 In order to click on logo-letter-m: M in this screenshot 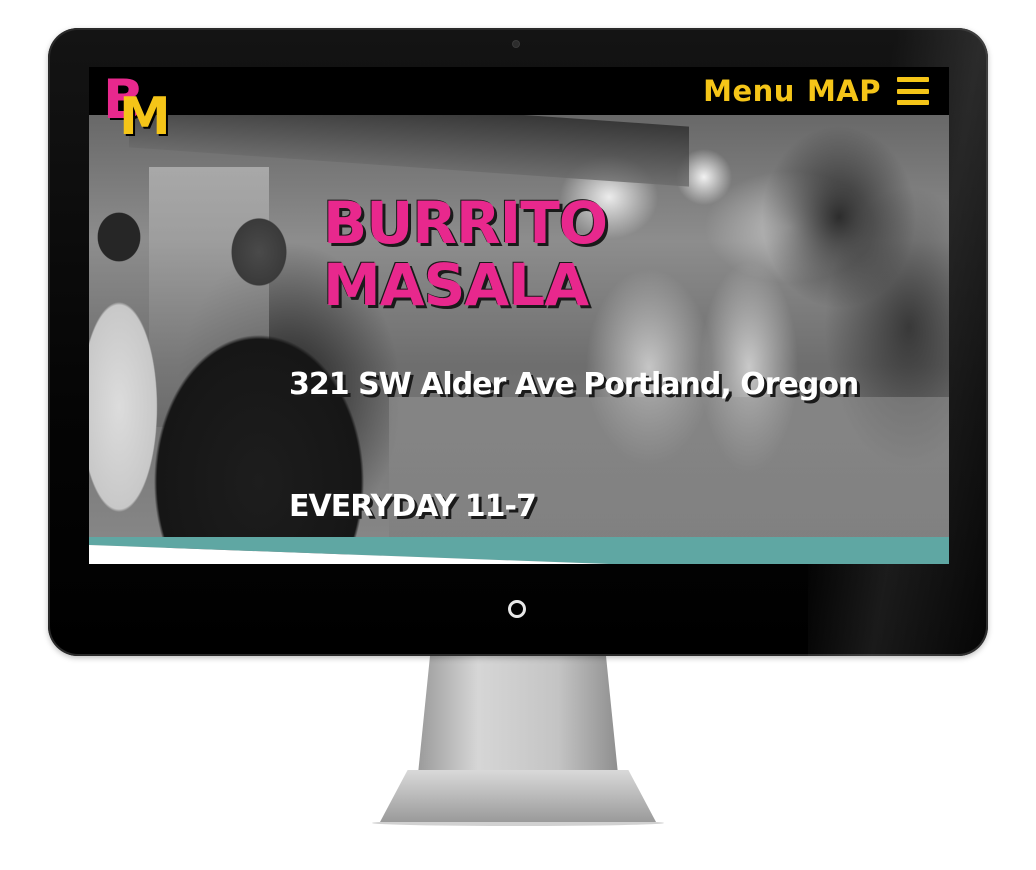, I will do `click(145, 117)`.